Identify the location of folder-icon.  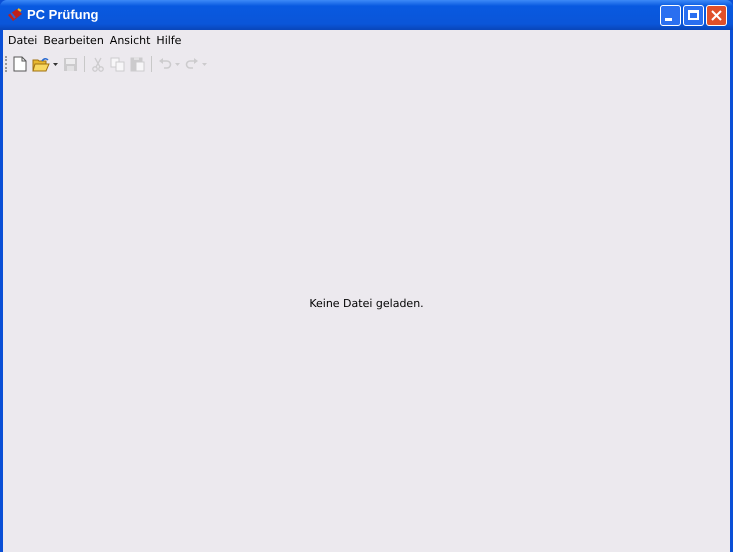
(41, 64).